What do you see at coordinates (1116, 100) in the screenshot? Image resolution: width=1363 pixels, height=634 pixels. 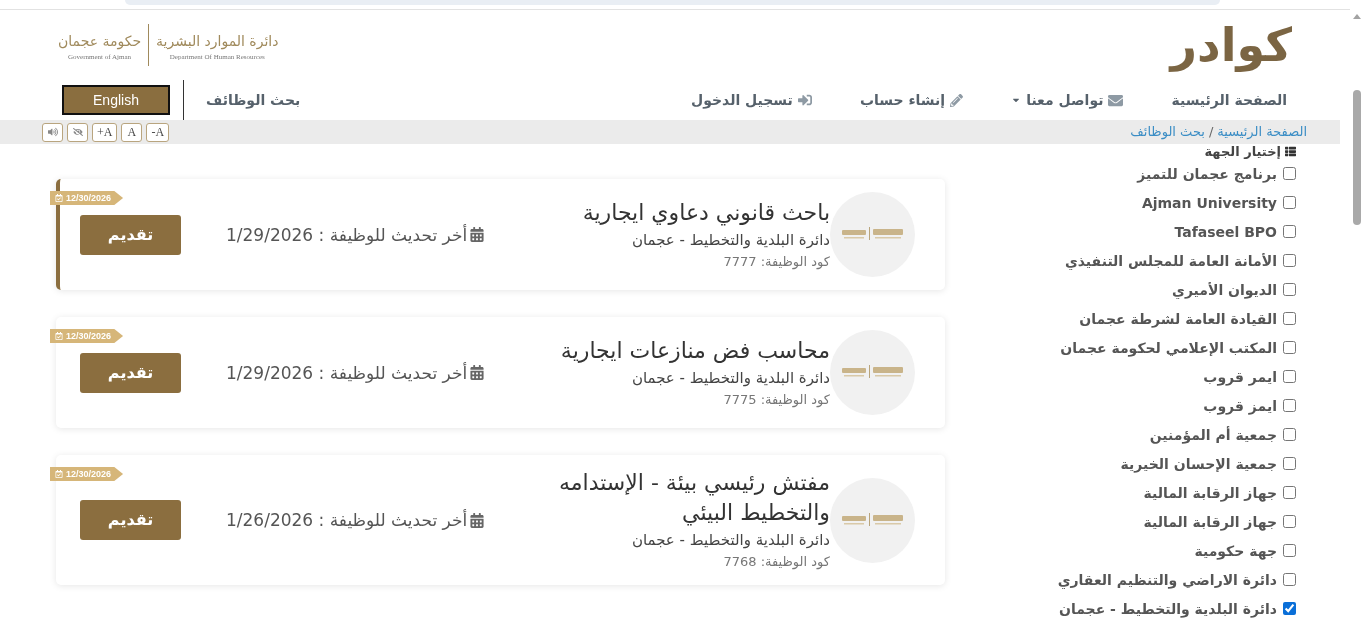 I see `envelope-icon` at bounding box center [1116, 100].